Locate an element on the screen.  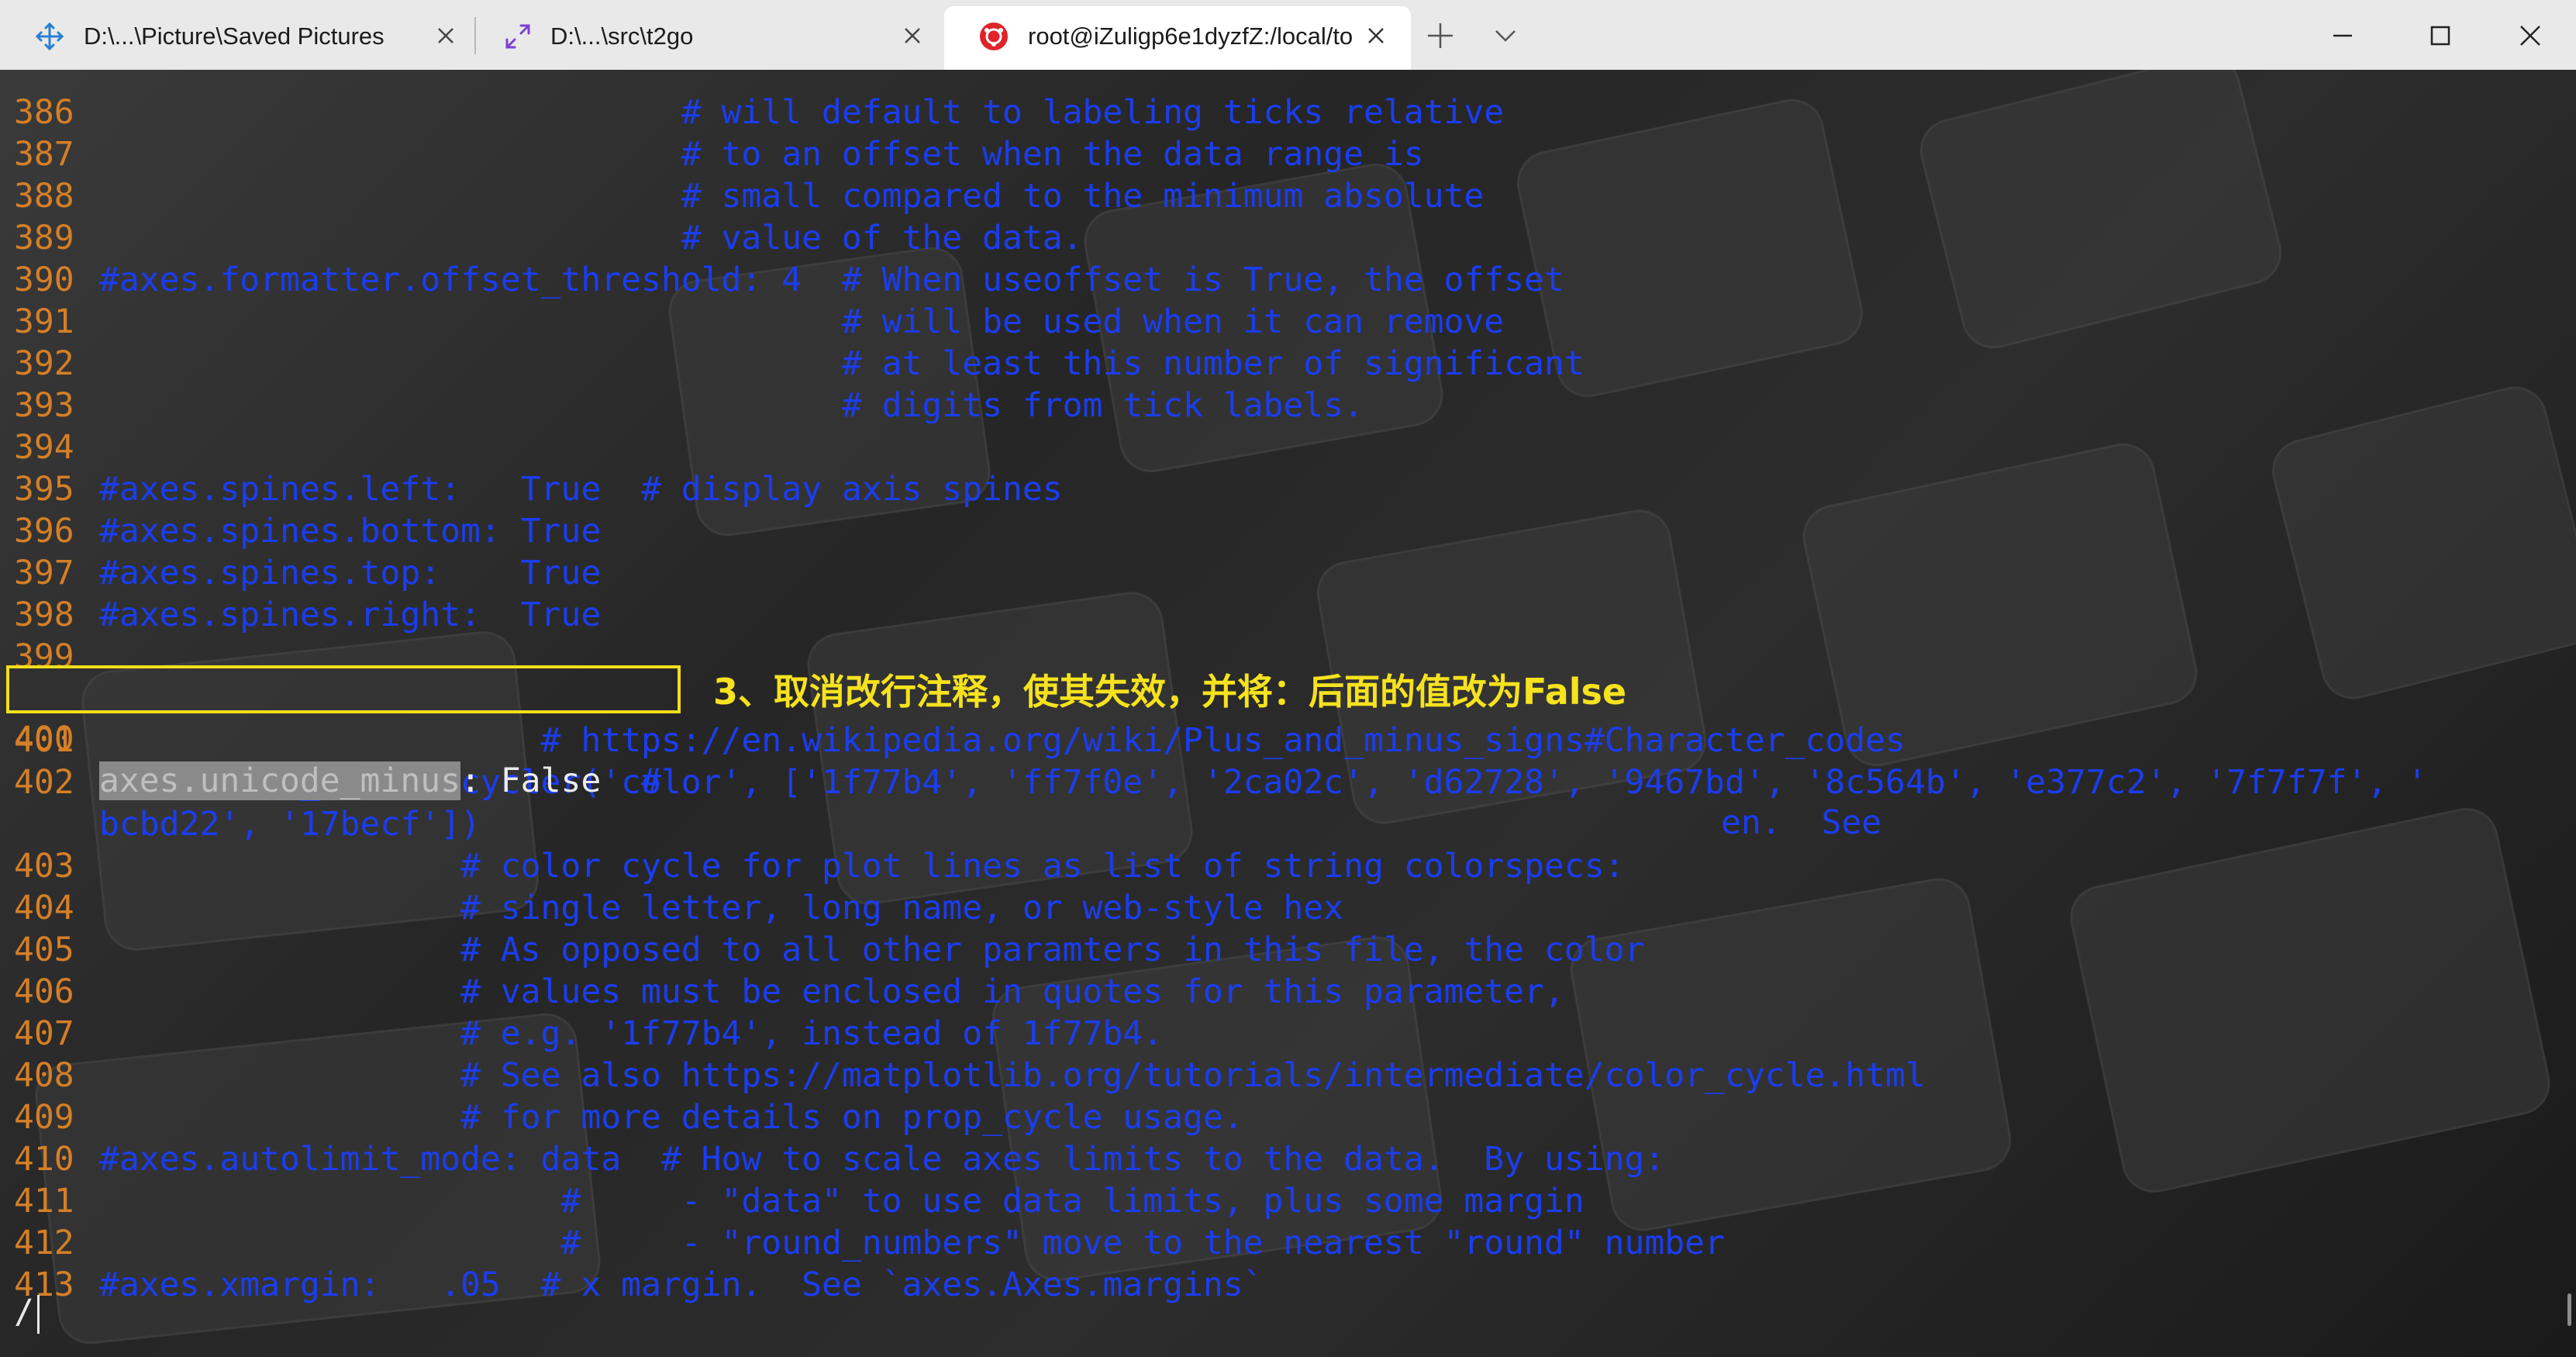
line-content: axes.unicode_minus: False # is located at coordinates (380, 781).